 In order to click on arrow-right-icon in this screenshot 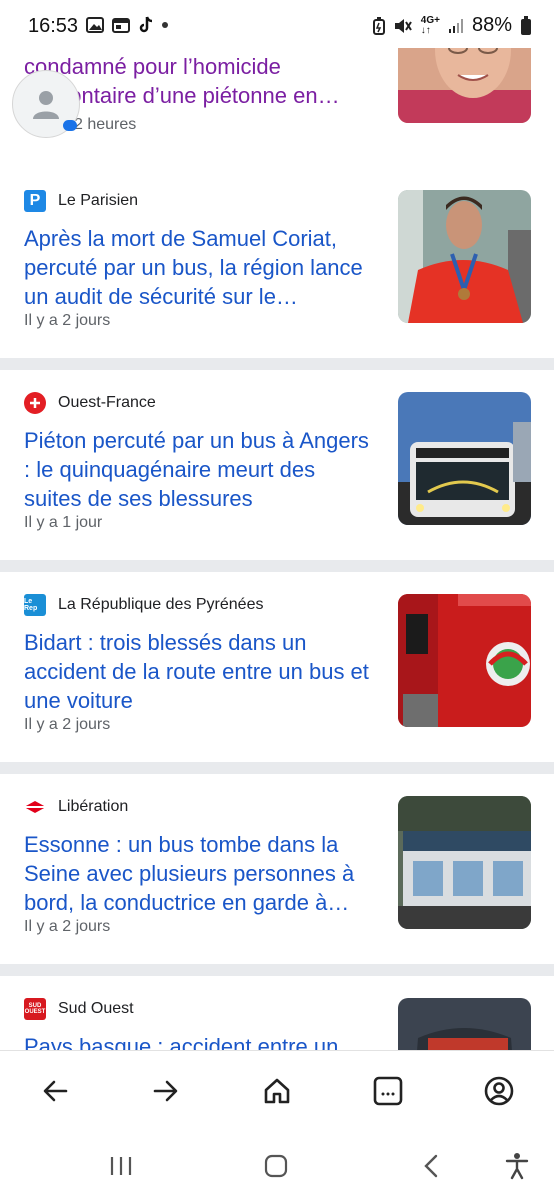, I will do `click(165, 1091)`.